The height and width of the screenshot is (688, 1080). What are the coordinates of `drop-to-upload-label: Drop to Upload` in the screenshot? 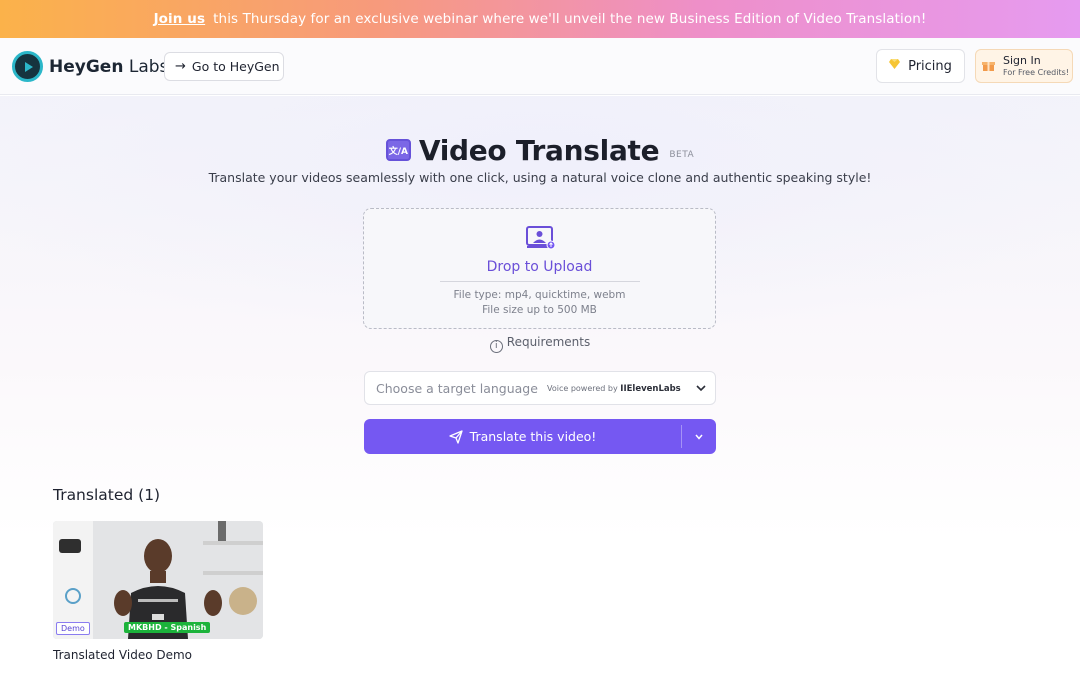 It's located at (539, 267).